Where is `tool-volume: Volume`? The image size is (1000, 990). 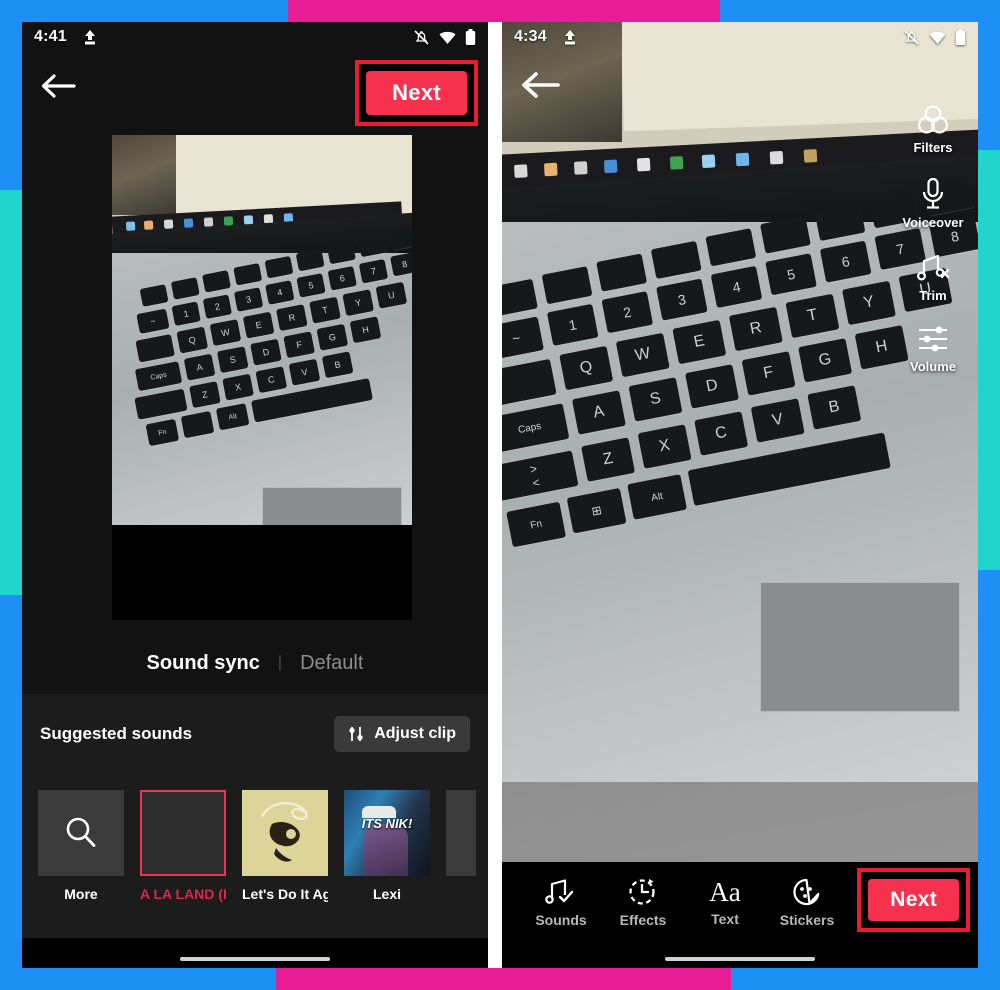
tool-volume: Volume is located at coordinates (933, 349).